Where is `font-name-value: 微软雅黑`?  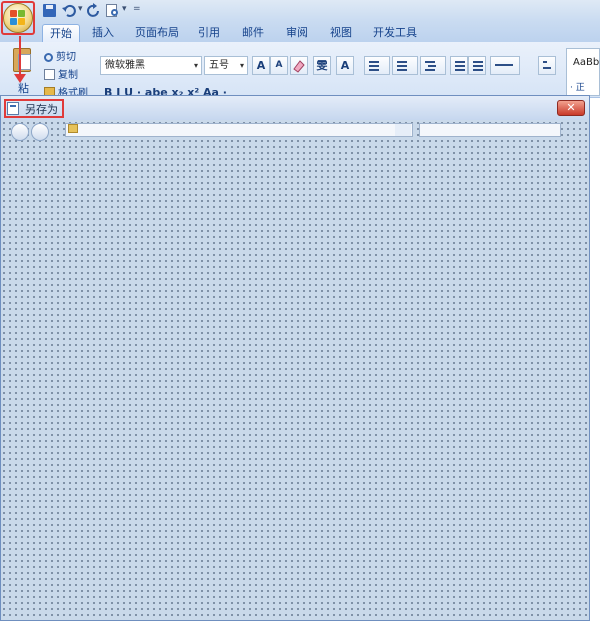
font-name-value: 微软雅黑 is located at coordinates (125, 65).